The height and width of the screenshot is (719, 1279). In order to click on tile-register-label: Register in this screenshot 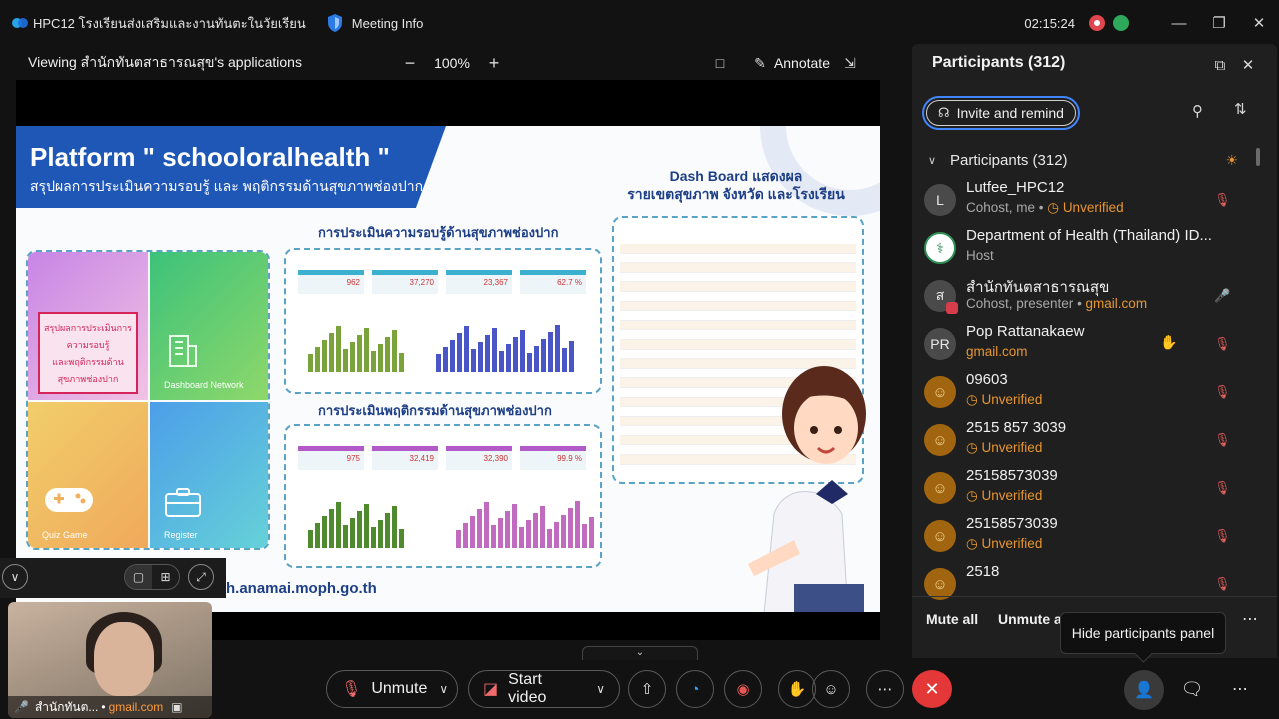, I will do `click(181, 535)`.